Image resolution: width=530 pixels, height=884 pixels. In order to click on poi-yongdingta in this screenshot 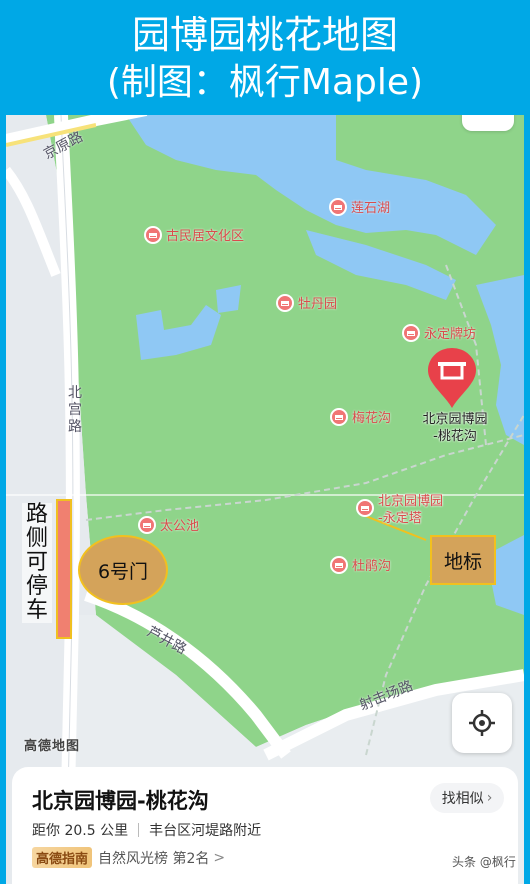, I will do `click(365, 508)`.